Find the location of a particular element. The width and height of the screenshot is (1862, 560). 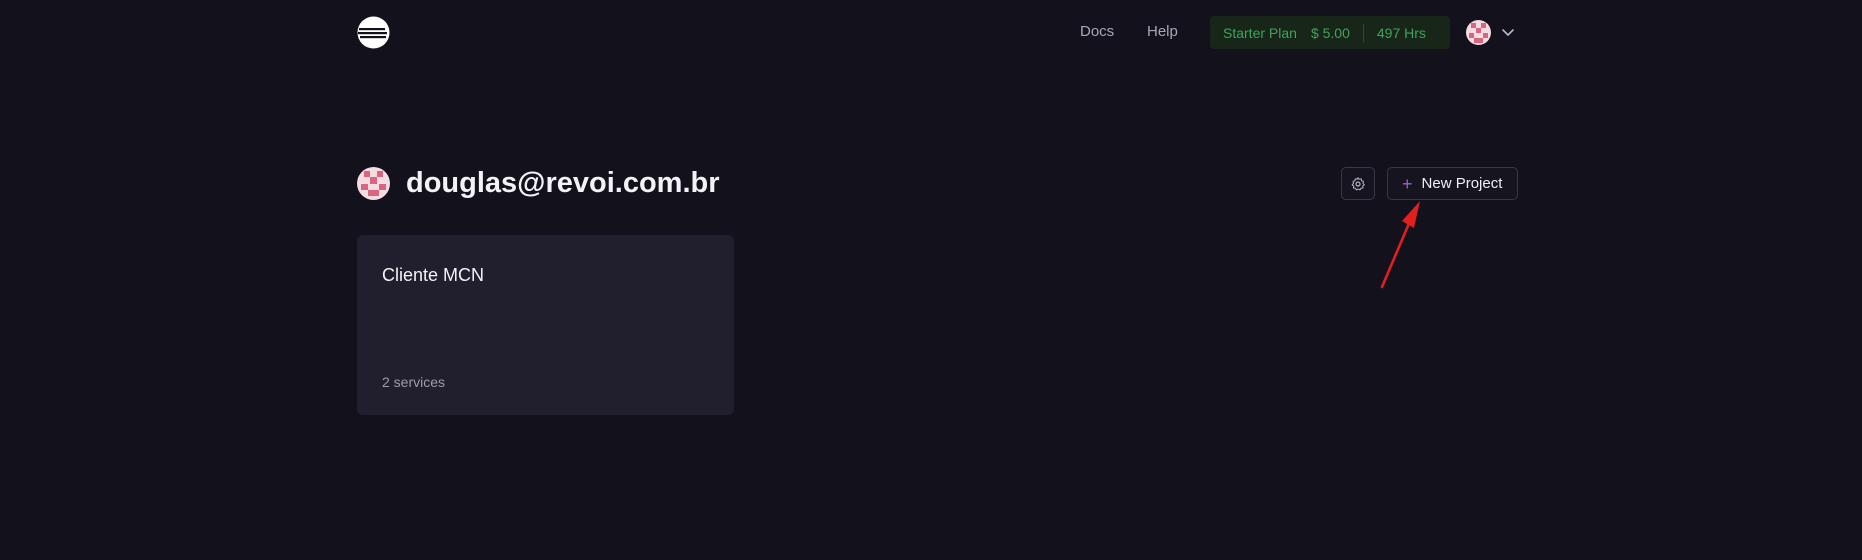

plan-divider is located at coordinates (1363, 32).